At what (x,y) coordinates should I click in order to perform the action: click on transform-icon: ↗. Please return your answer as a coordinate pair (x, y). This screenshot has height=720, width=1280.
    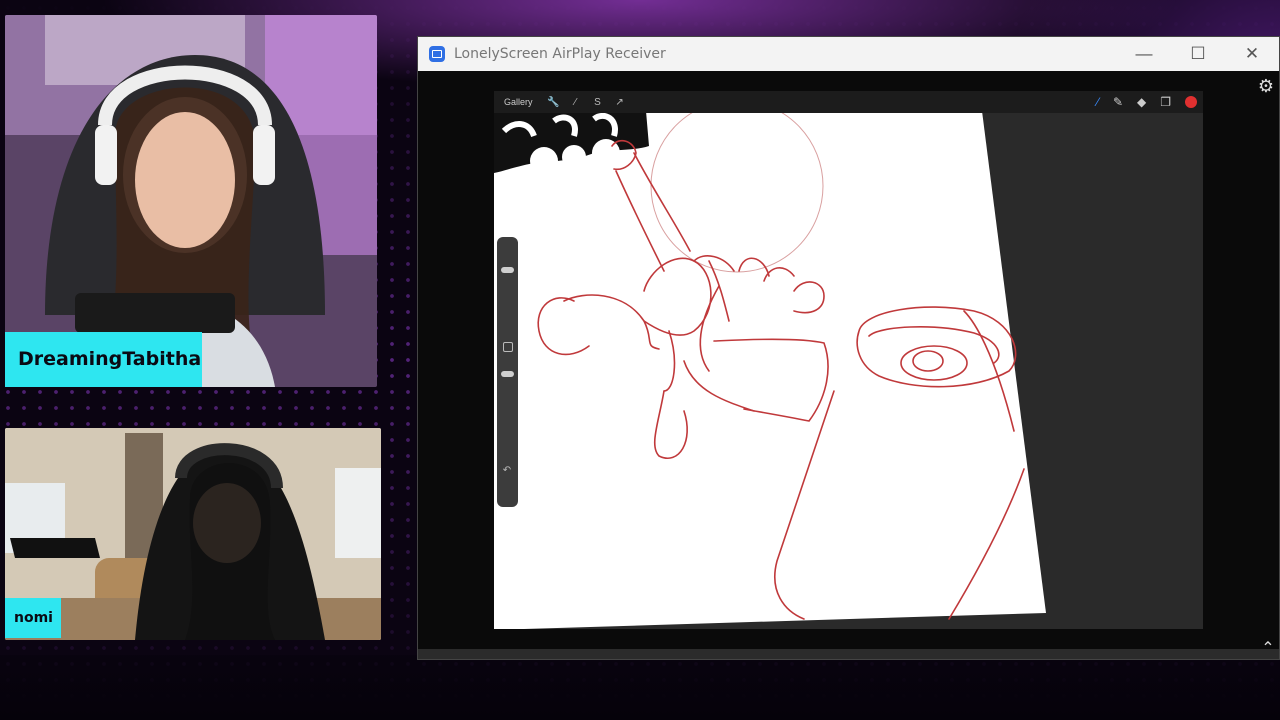
    Looking at the image, I should click on (620, 102).